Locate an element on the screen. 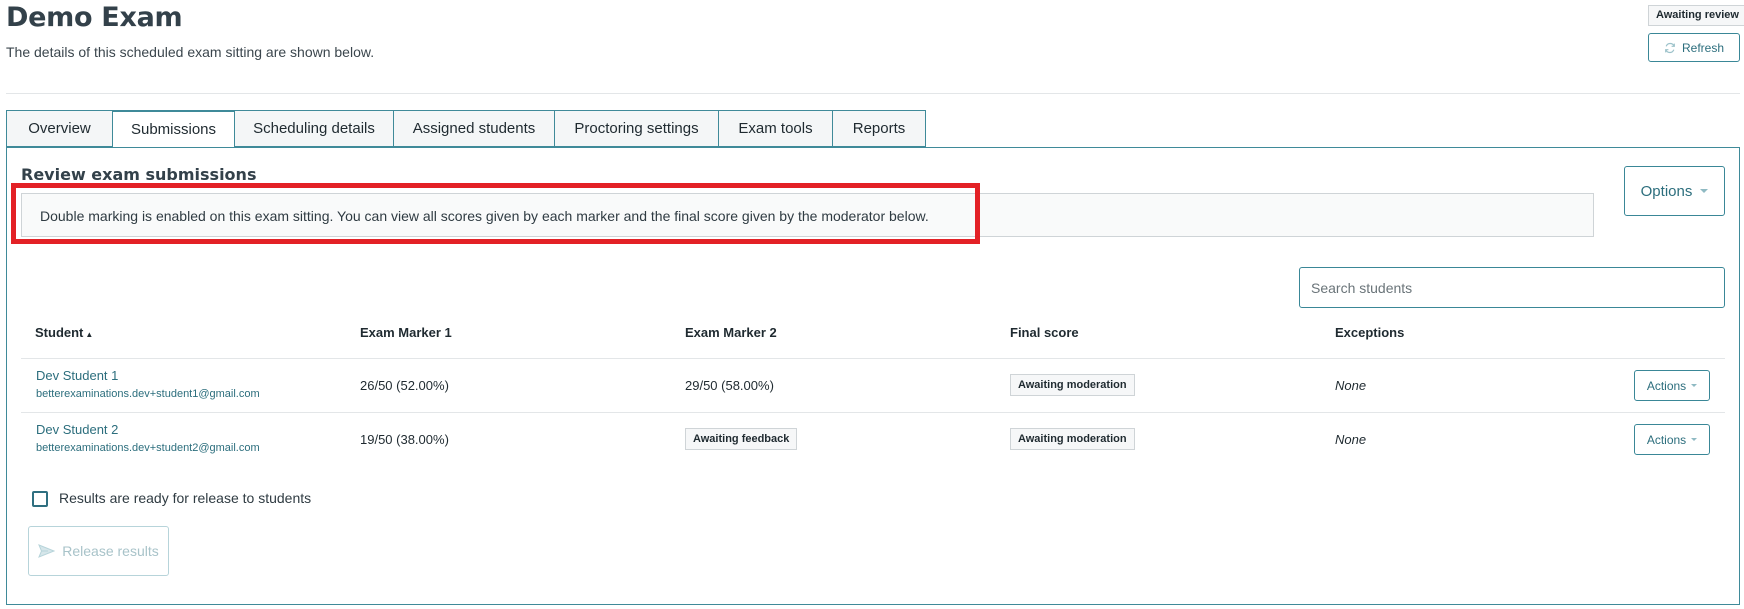 This screenshot has height=609, width=1744. page-title: Demo Exam is located at coordinates (94, 17).